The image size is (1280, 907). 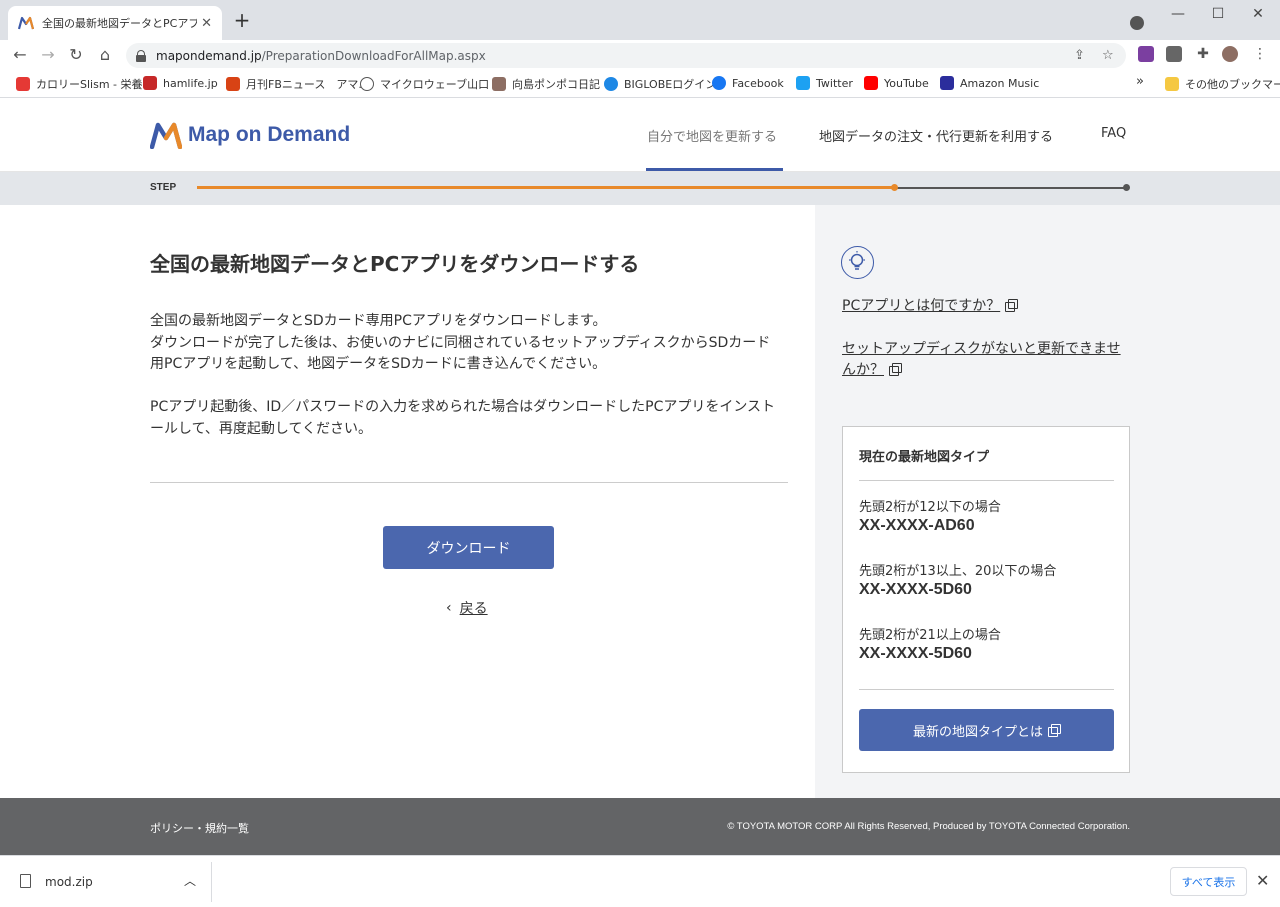 What do you see at coordinates (449, 608) in the screenshot?
I see `chevron-left-icon: ‹` at bounding box center [449, 608].